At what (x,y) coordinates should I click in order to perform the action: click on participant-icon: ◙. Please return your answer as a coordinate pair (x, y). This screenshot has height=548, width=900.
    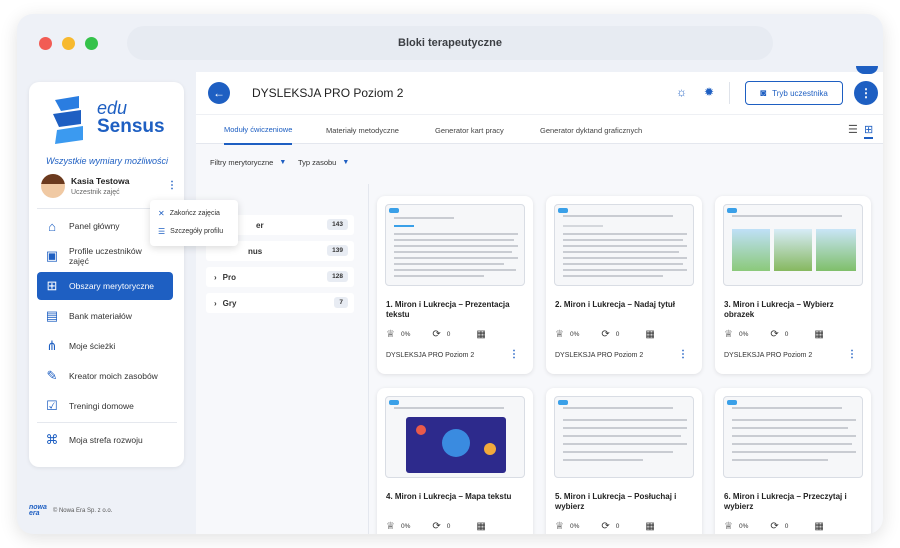
    Looking at the image, I should click on (763, 93).